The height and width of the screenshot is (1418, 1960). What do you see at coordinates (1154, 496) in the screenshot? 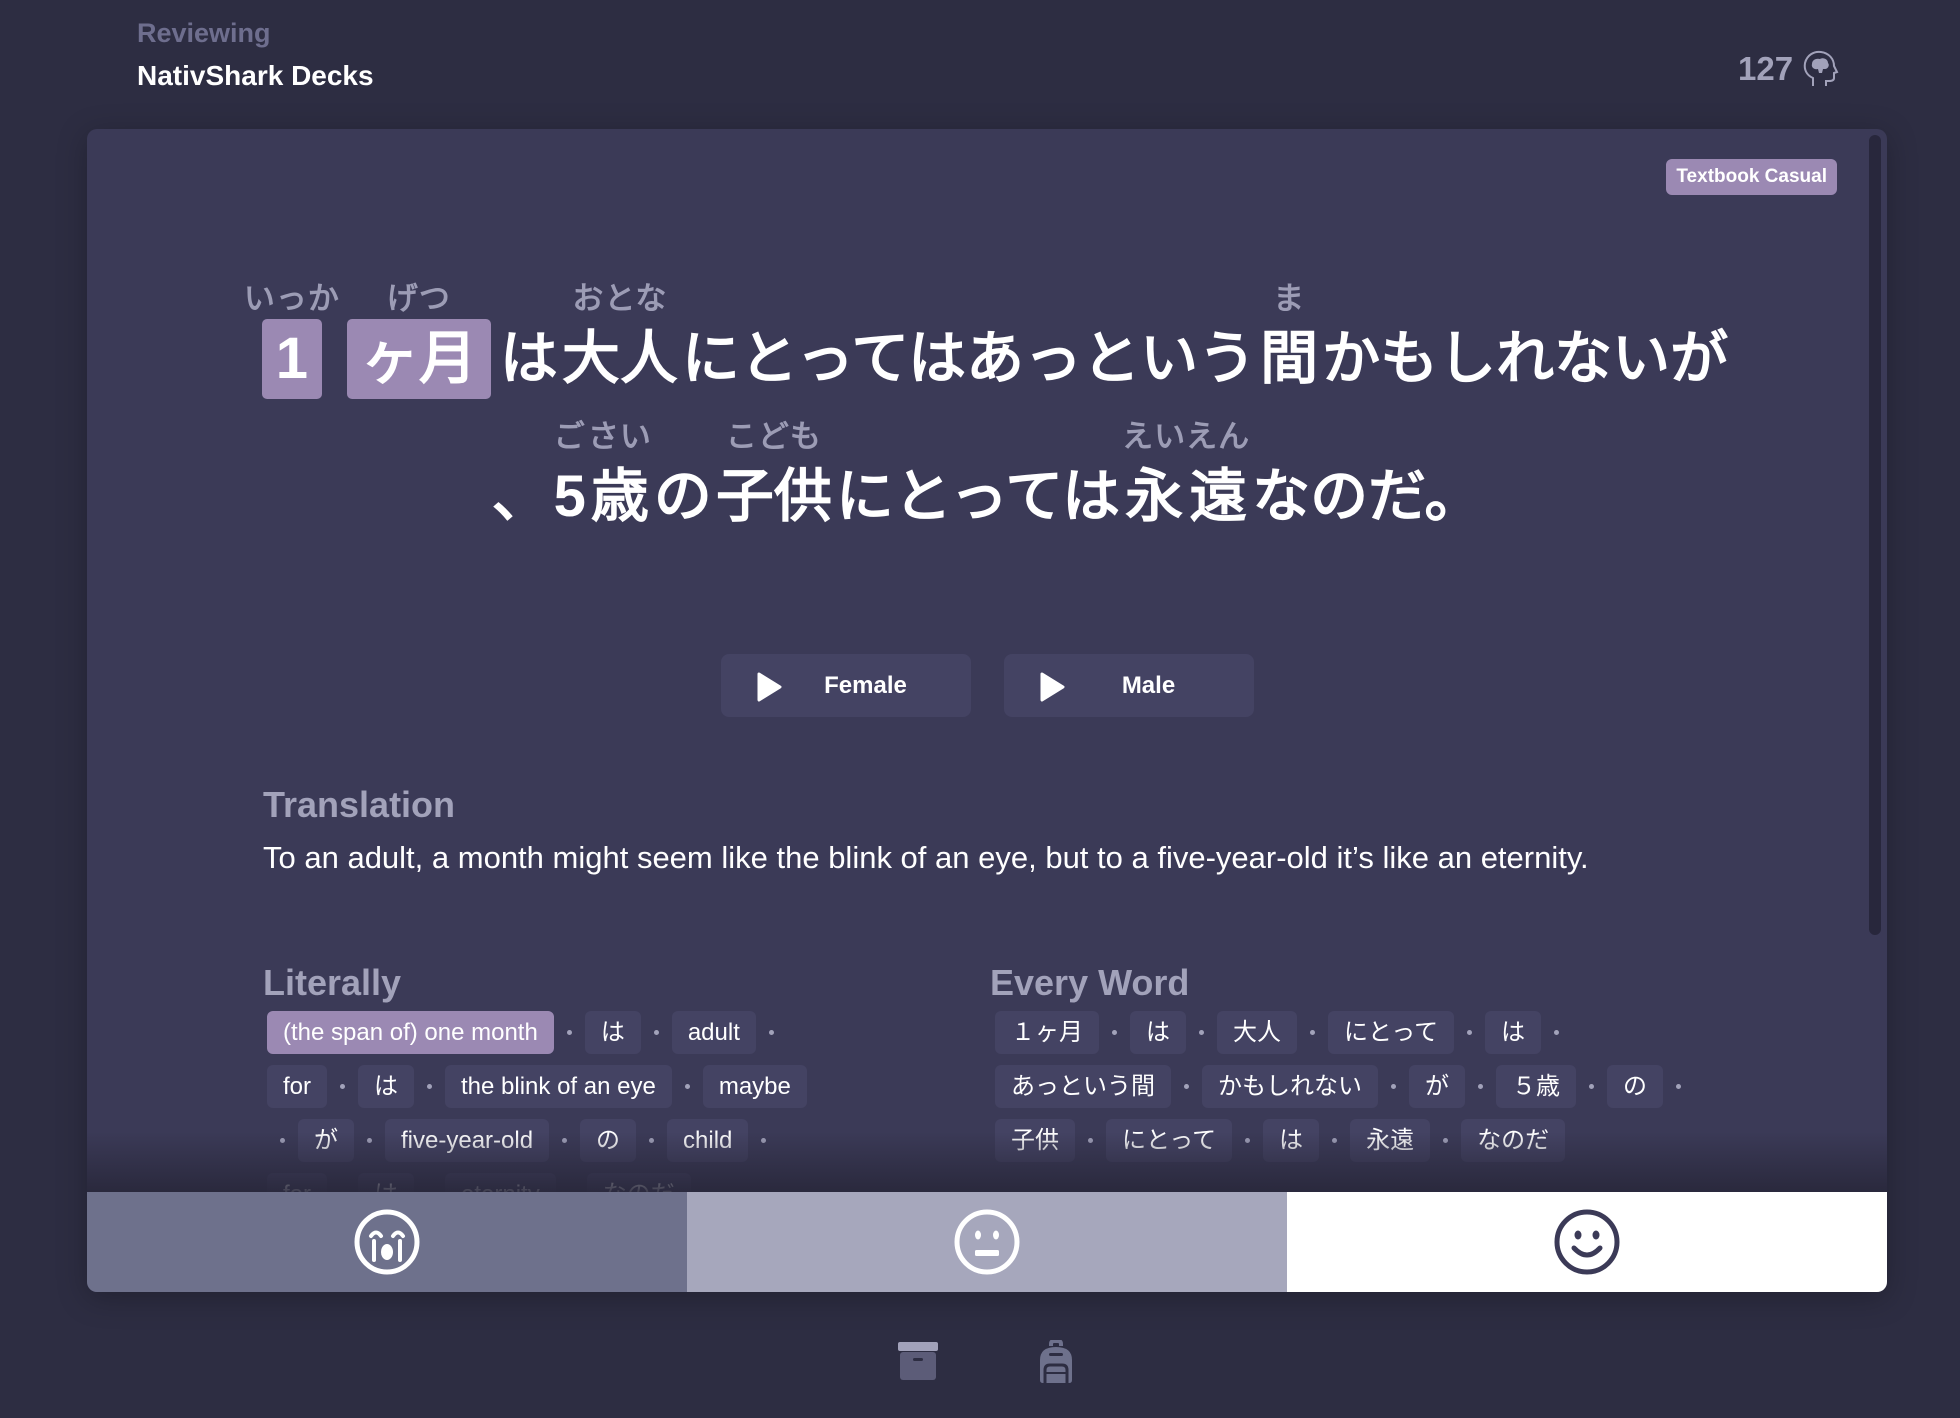
I see `sentence-text: 永` at bounding box center [1154, 496].